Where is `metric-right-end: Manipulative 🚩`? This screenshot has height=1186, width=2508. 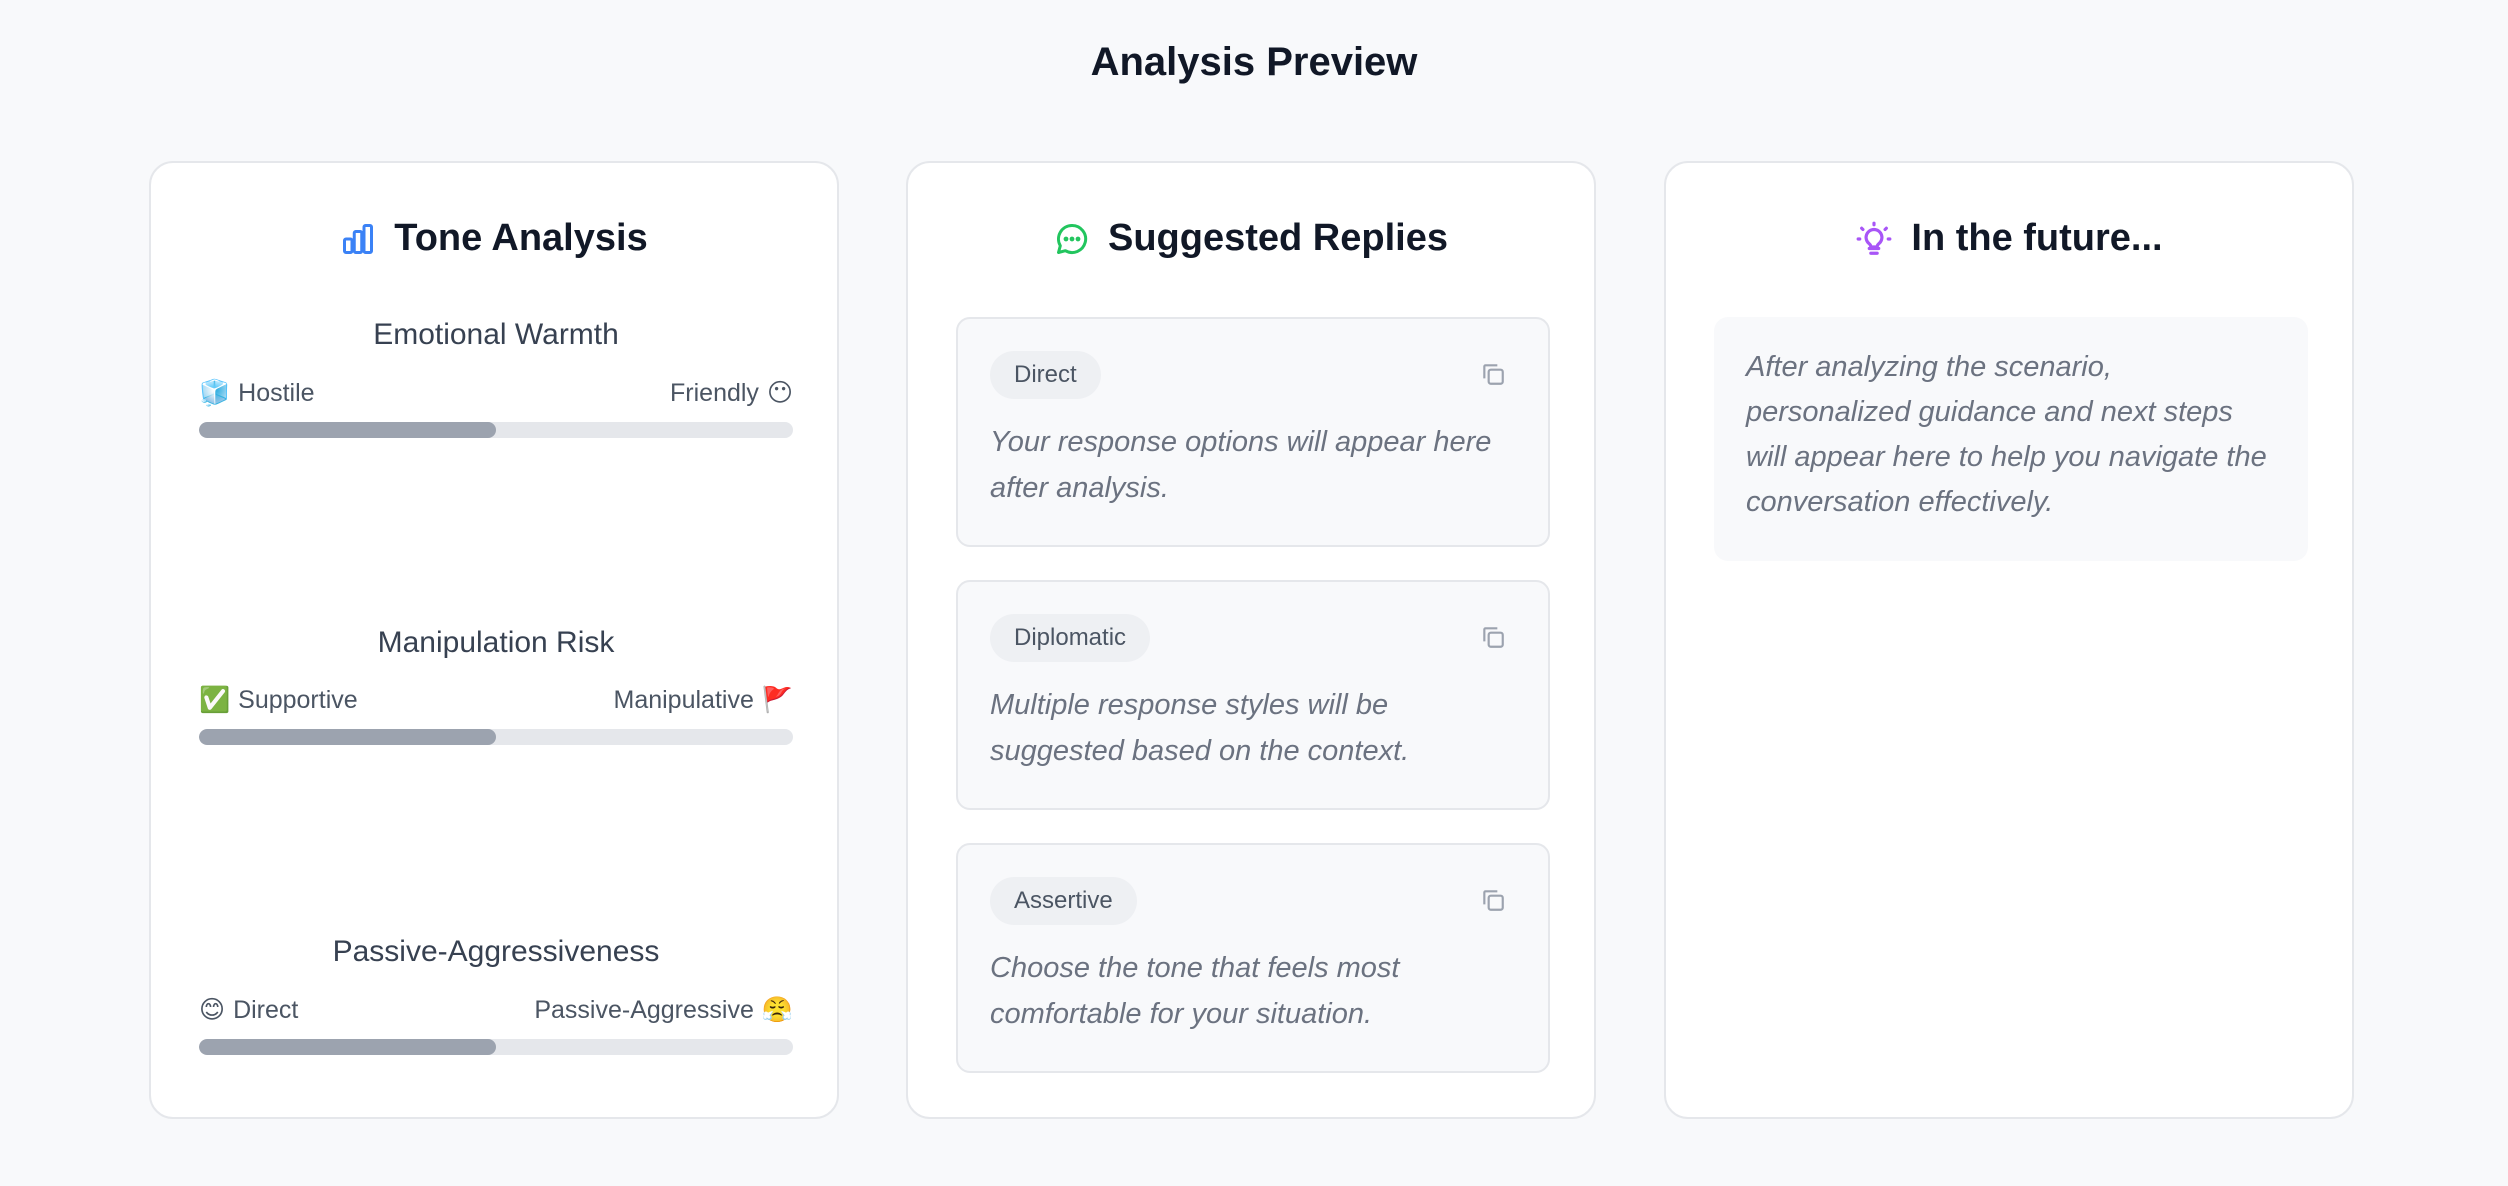 metric-right-end: Manipulative 🚩 is located at coordinates (704, 700).